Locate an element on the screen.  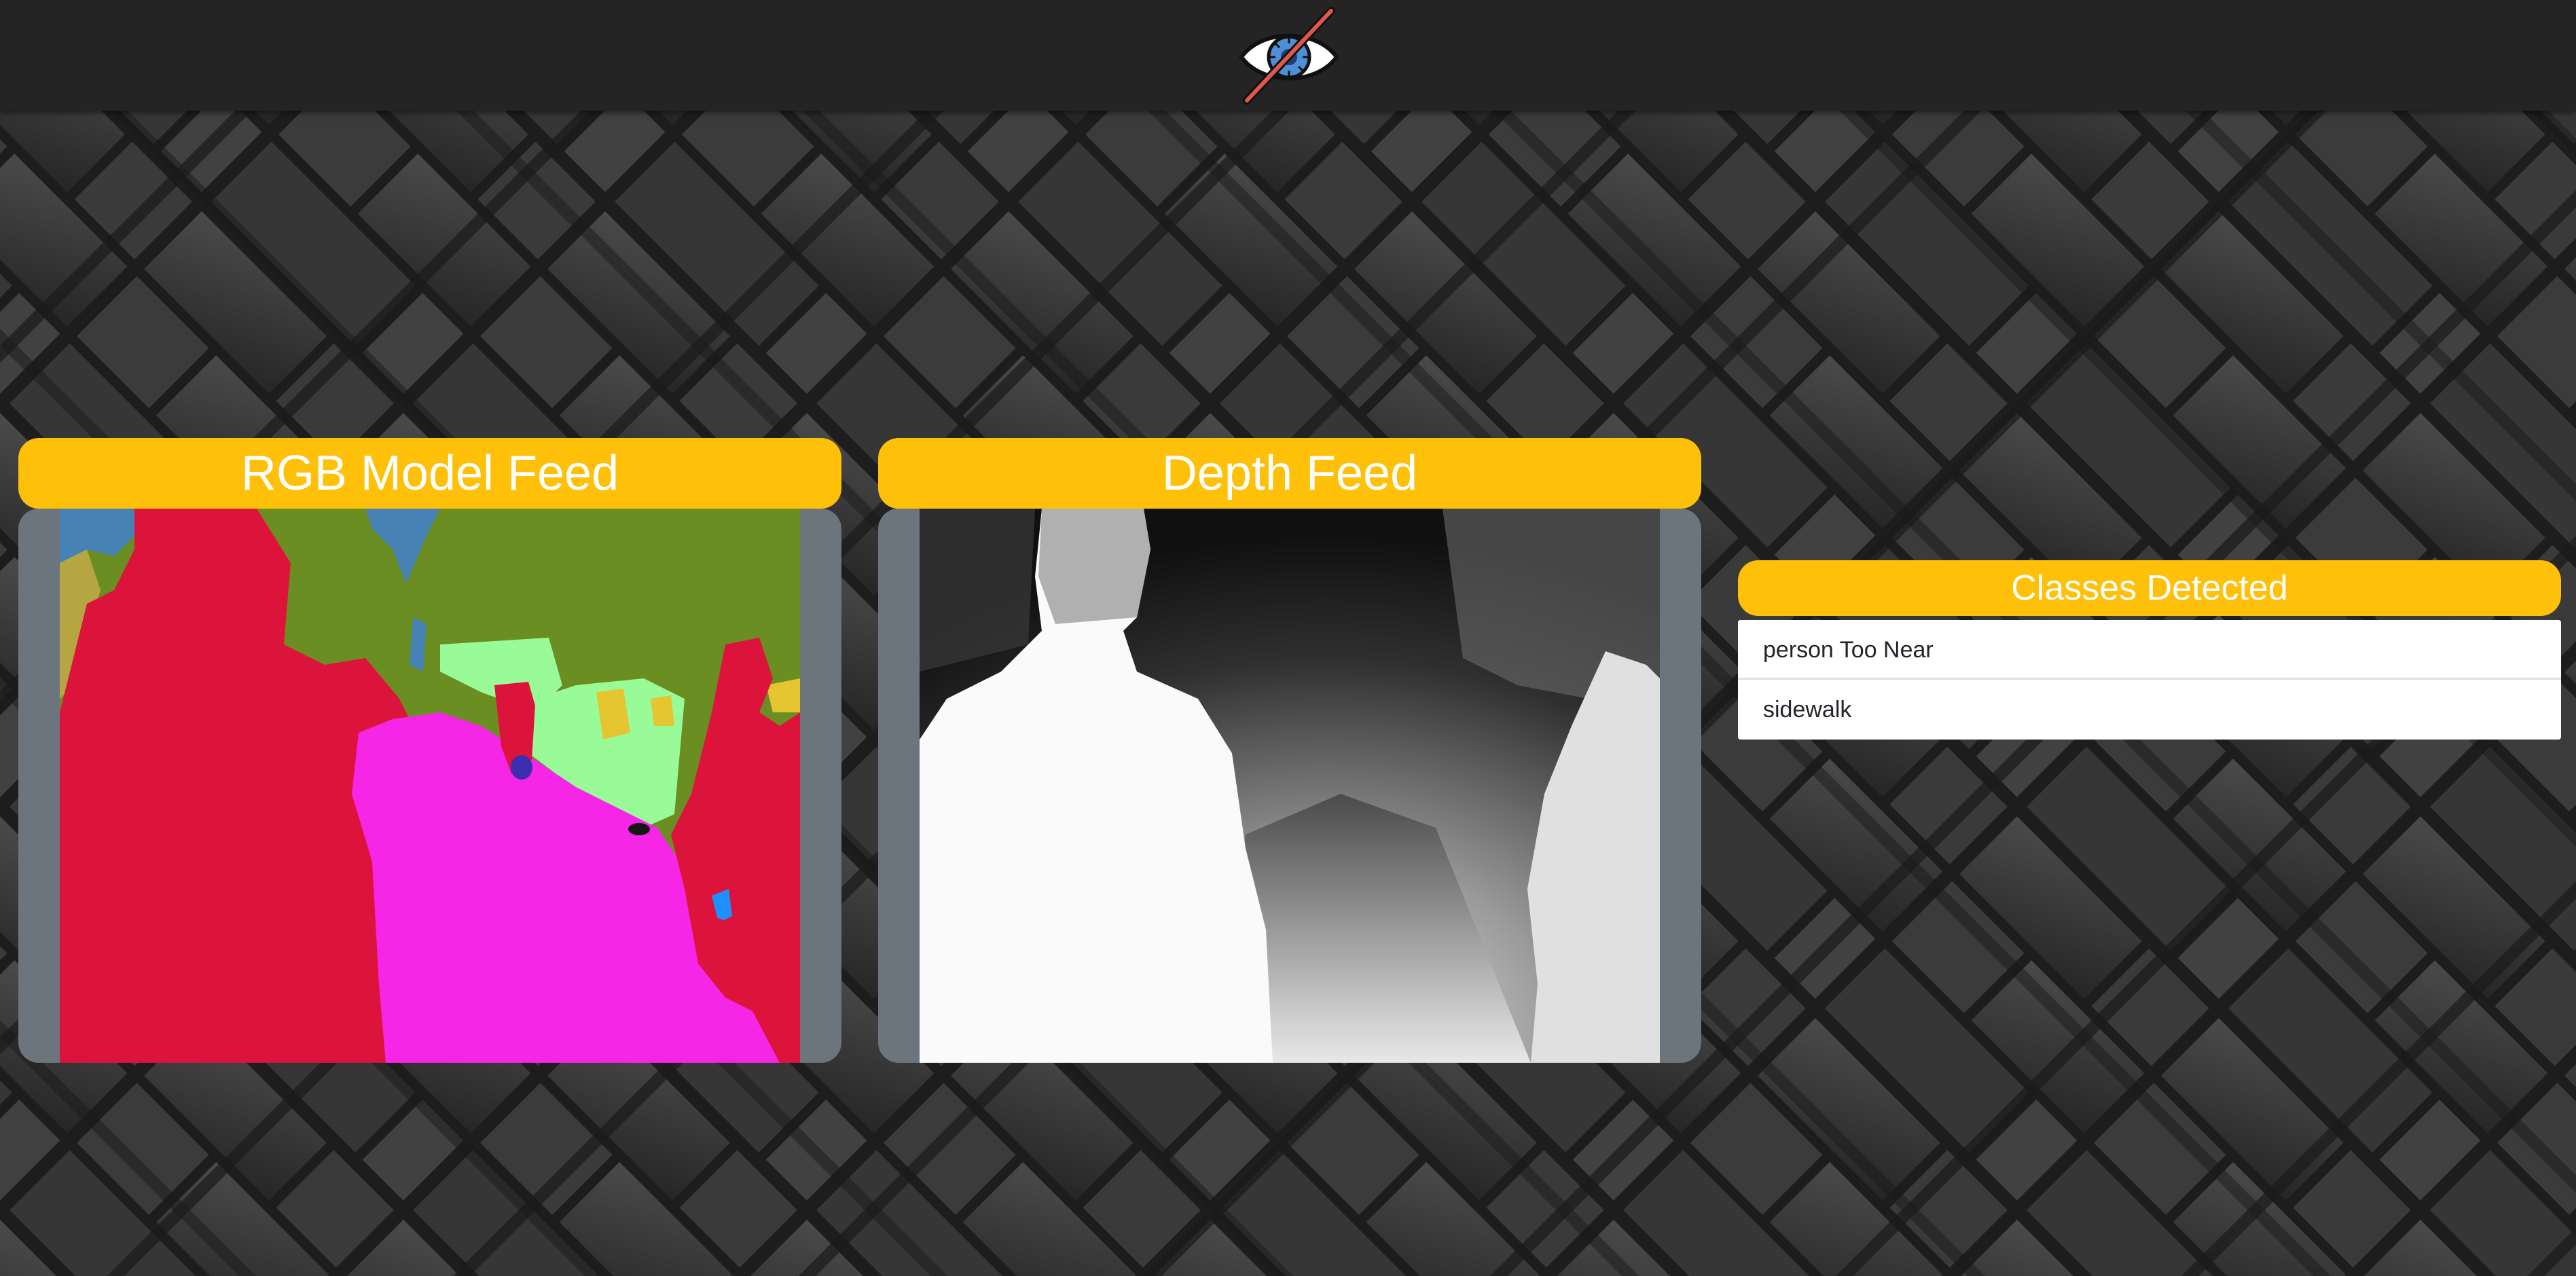
depth-feed-frame is located at coordinates (1289, 786).